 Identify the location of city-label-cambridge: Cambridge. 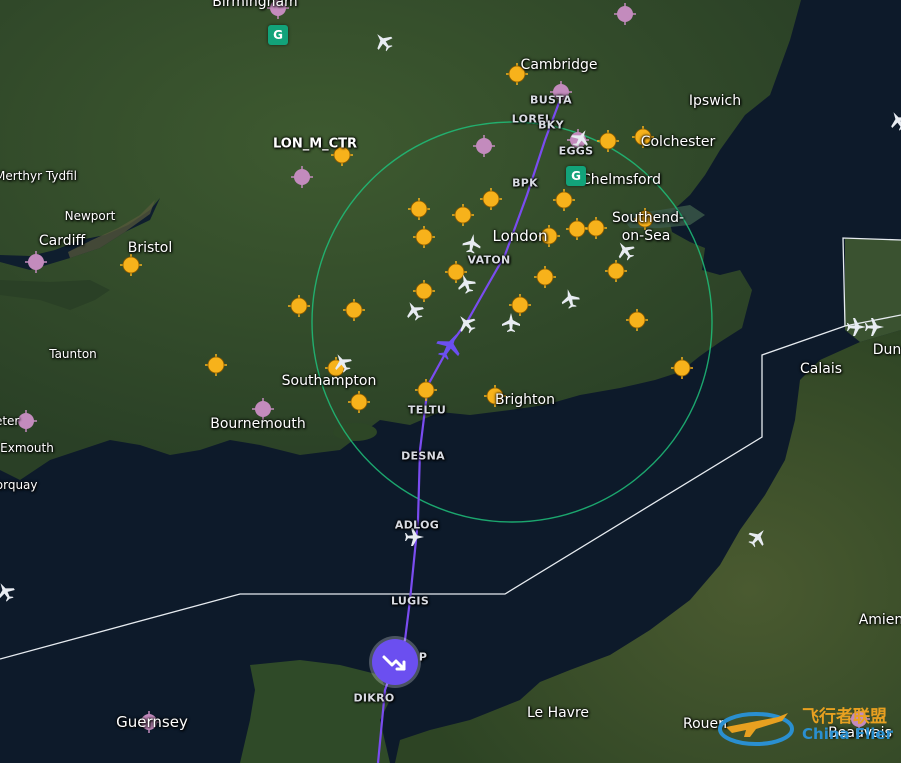
(559, 65).